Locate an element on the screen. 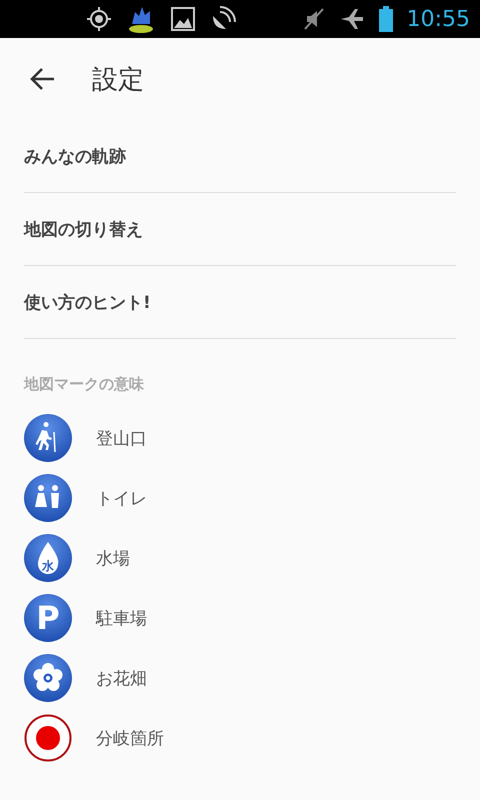 Image resolution: width=480 pixels, height=800 pixels. satellite-dish-icon is located at coordinates (223, 19).